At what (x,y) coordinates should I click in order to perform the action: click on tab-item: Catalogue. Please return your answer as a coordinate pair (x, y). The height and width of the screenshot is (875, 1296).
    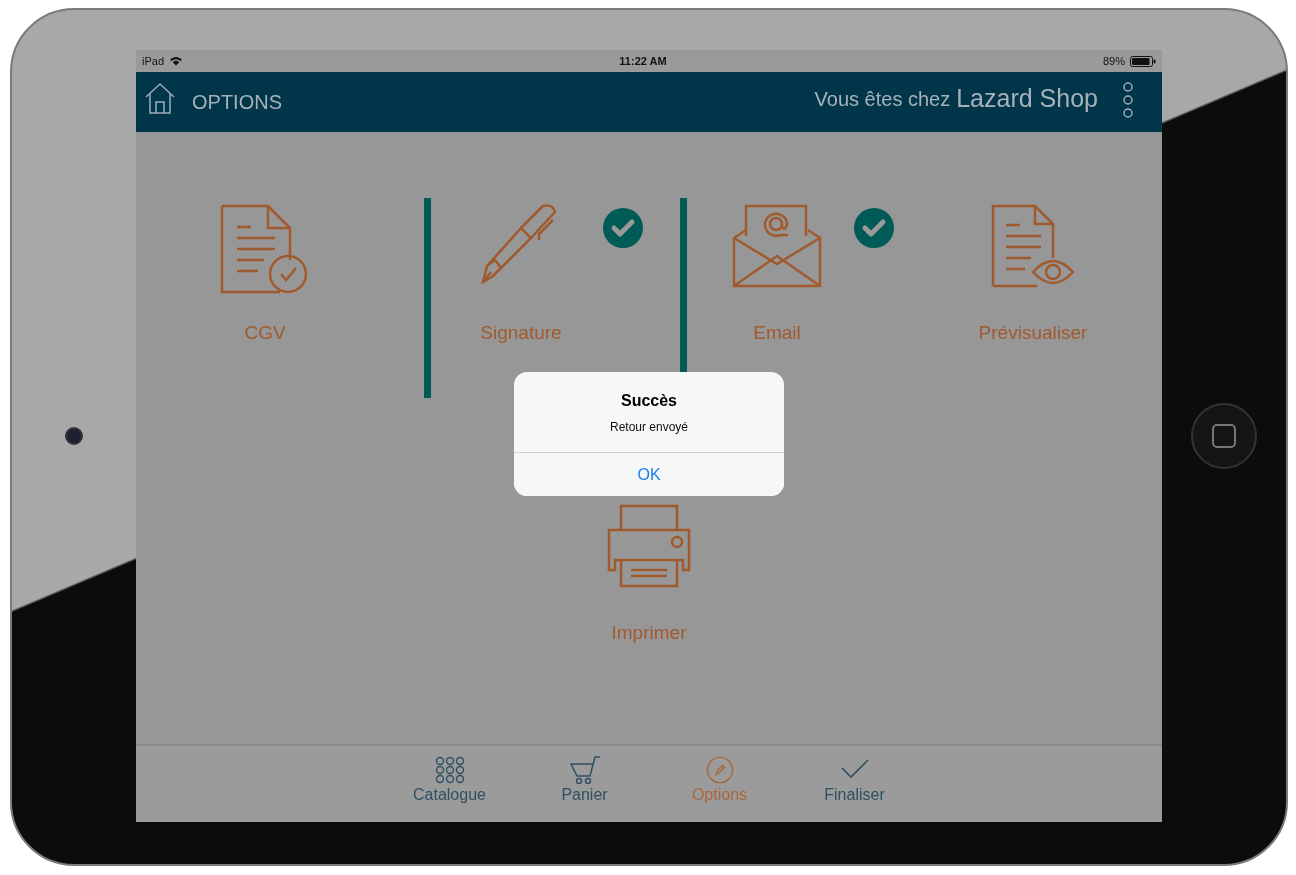
    Looking at the image, I should click on (449, 784).